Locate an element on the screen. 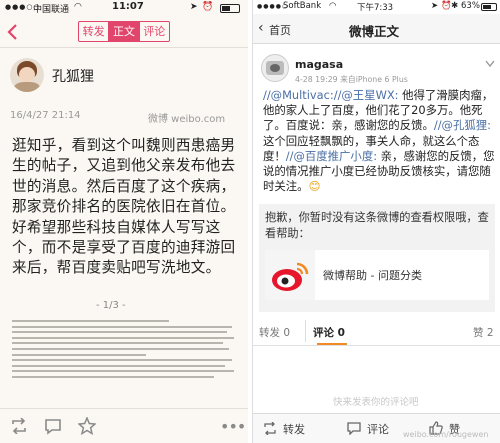  mention-link: //@百度推广小度: is located at coordinates (331, 156).